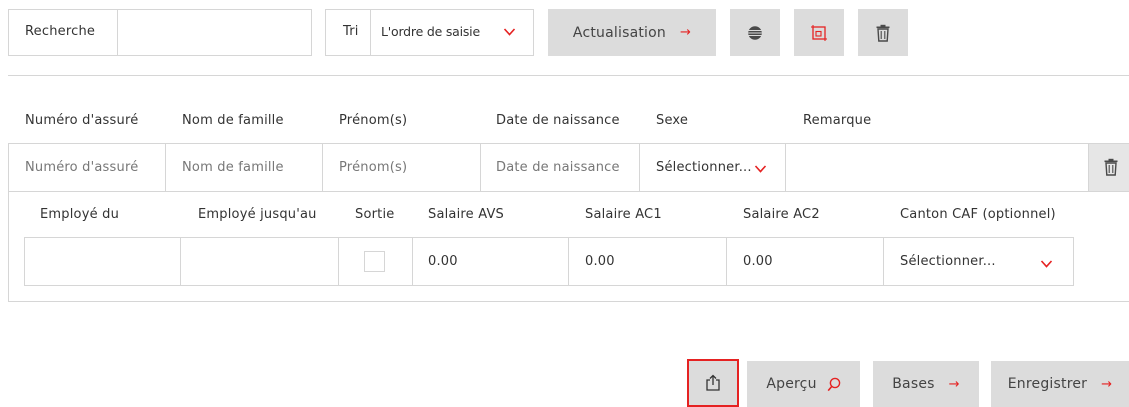  I want to click on export-button, so click(713, 383).